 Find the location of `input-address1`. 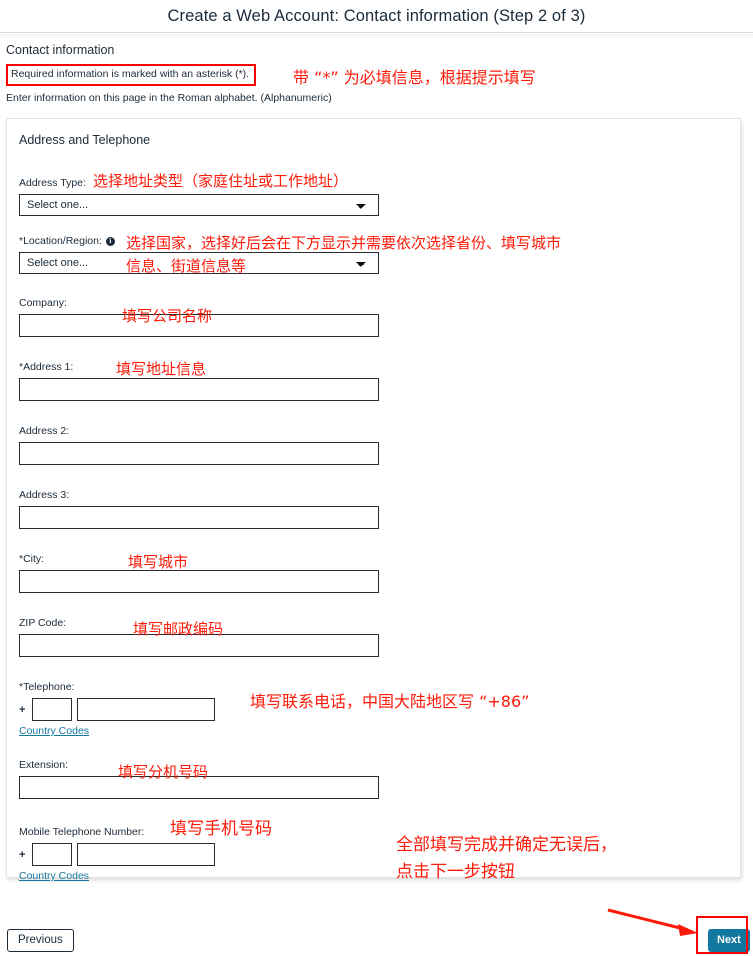

input-address1 is located at coordinates (199, 389).